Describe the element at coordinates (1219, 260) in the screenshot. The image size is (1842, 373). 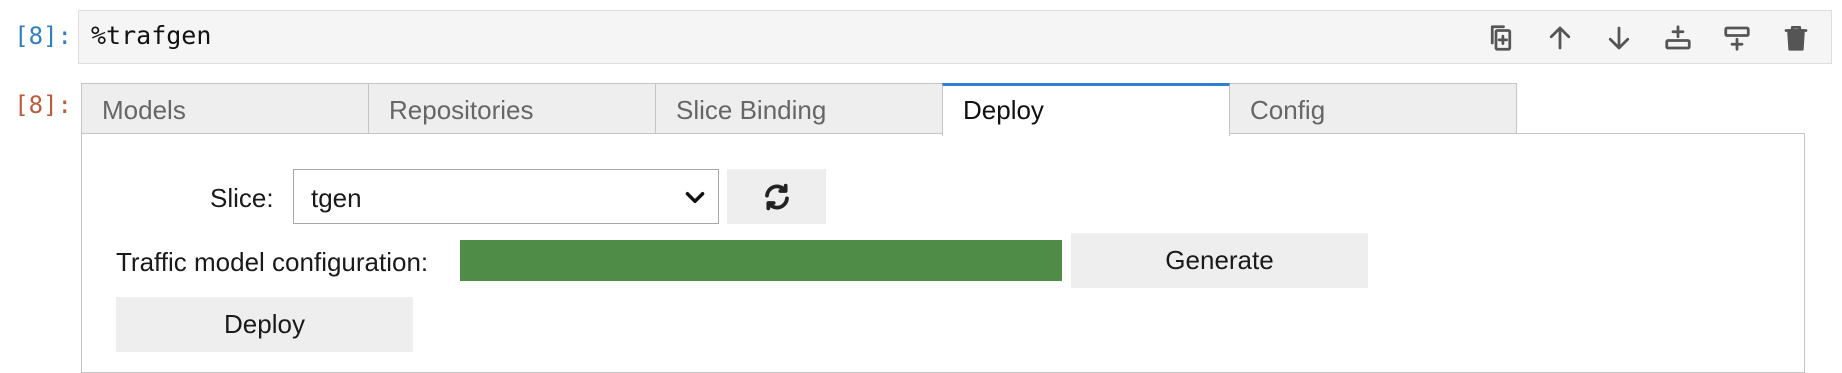
I see `generate-button: Generate` at that location.